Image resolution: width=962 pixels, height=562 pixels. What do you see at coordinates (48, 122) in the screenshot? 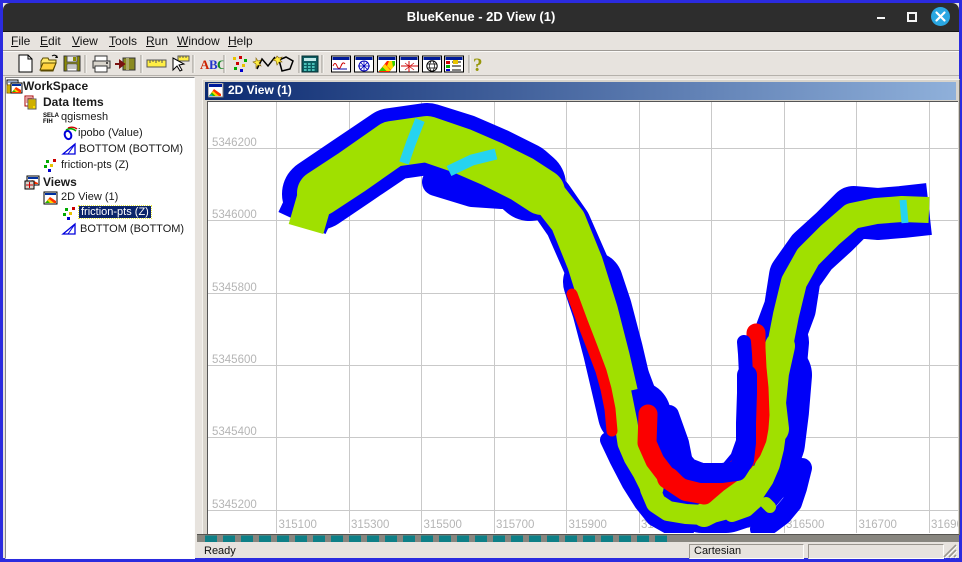
I see `svg-text: FIH` at bounding box center [48, 122].